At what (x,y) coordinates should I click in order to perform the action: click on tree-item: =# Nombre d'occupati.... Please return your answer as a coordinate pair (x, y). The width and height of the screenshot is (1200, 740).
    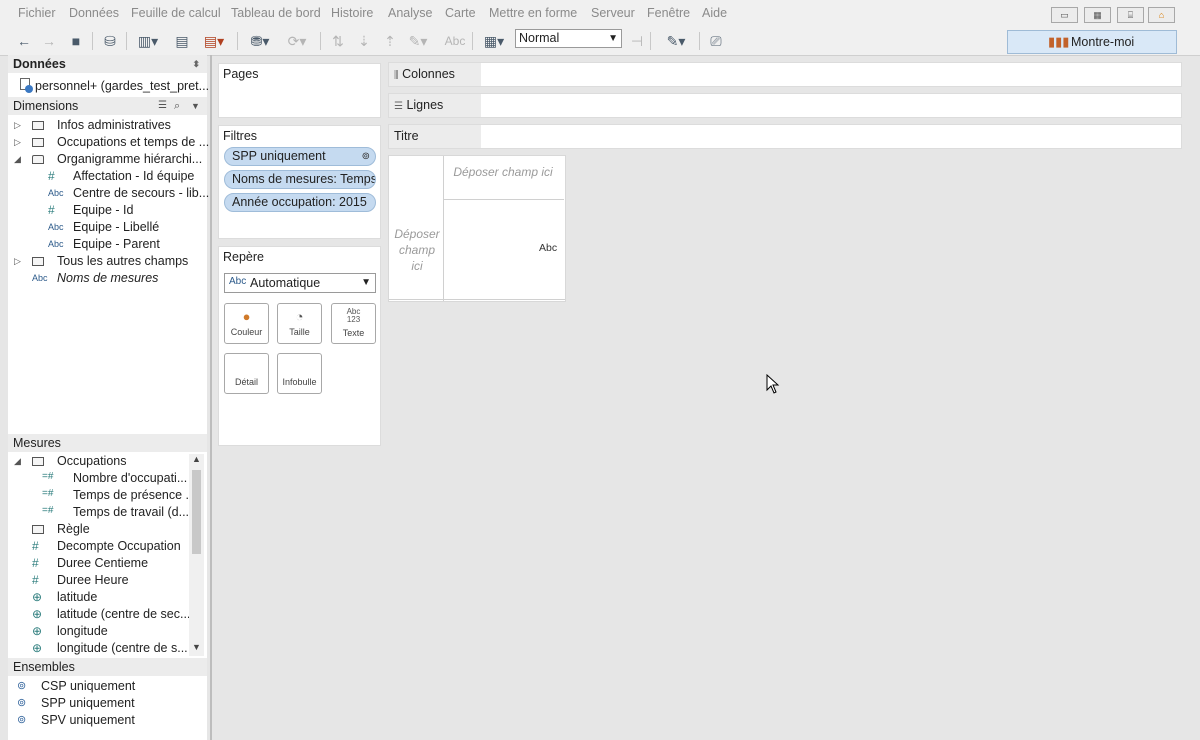
    Looking at the image, I should click on (97, 478).